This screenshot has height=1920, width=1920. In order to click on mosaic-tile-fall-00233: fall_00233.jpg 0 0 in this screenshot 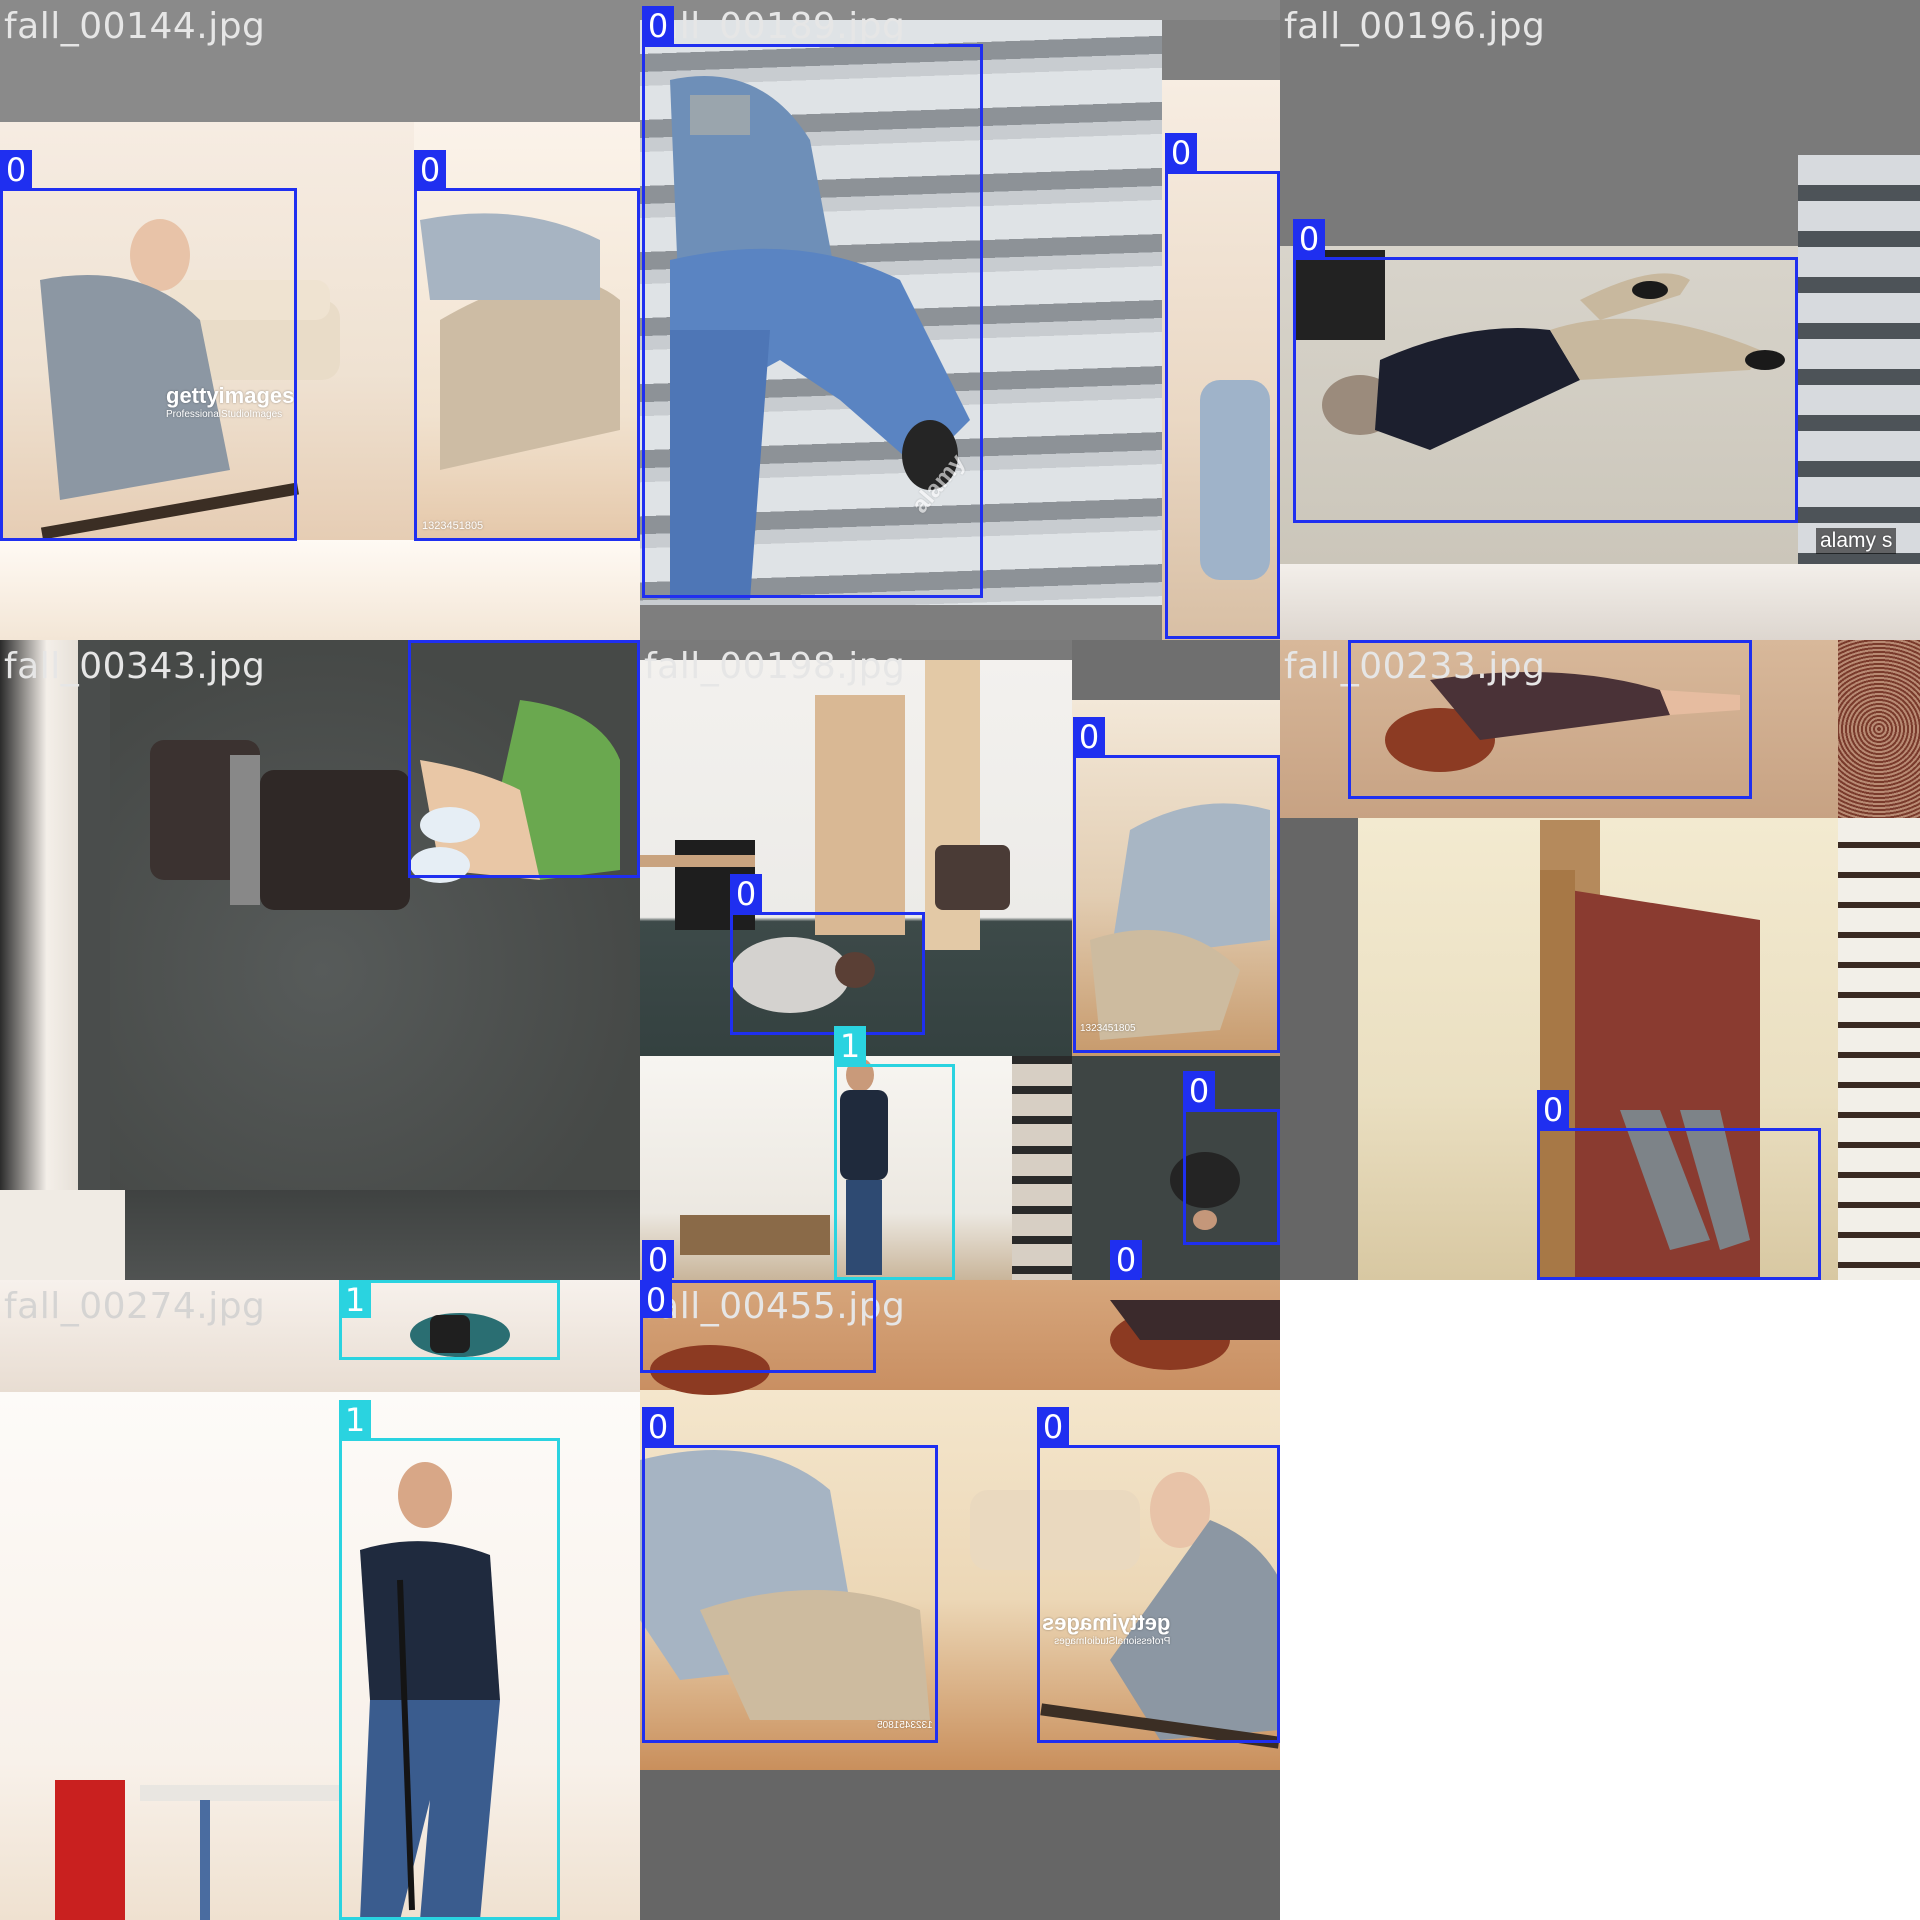, I will do `click(1600, 960)`.